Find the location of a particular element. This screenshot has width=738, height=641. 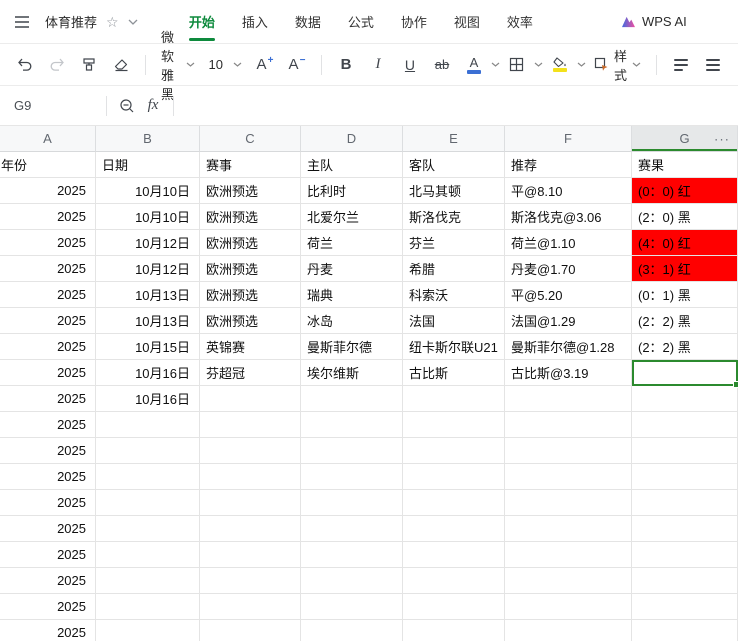

cell-C16 is located at coordinates (250, 555).